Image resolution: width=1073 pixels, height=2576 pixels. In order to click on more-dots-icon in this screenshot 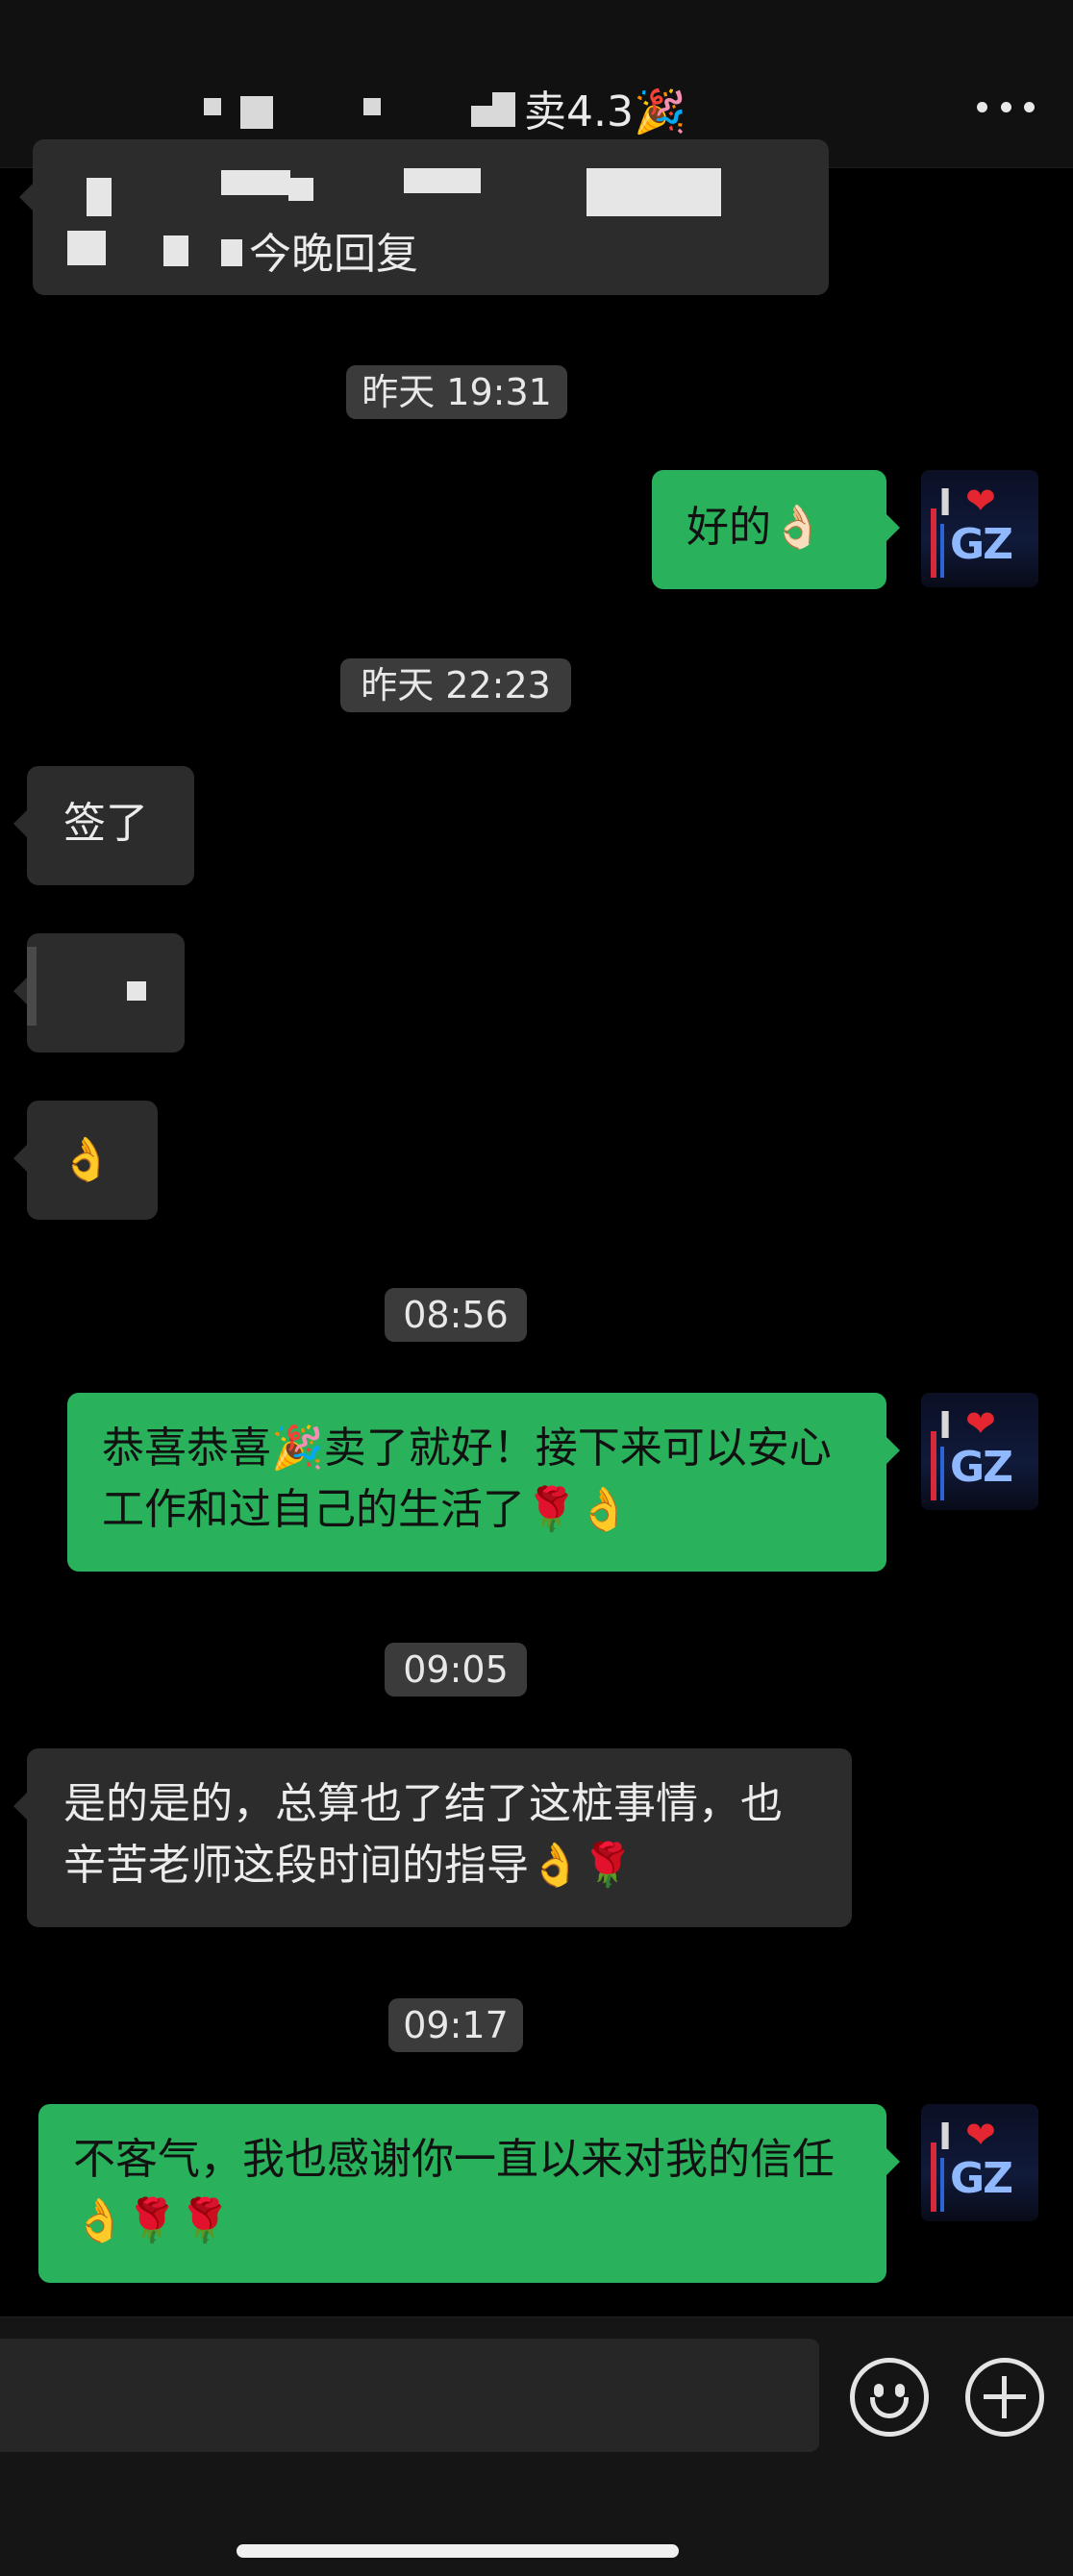, I will do `click(1006, 106)`.